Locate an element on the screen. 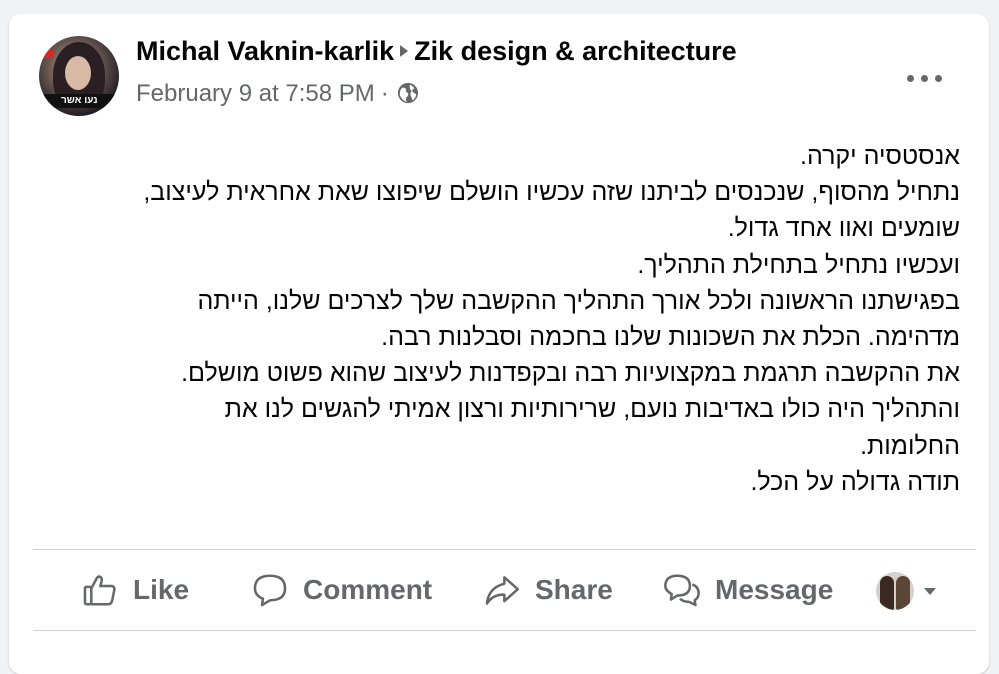 This screenshot has width=999, height=674. arrow-right-icon is located at coordinates (404, 50).